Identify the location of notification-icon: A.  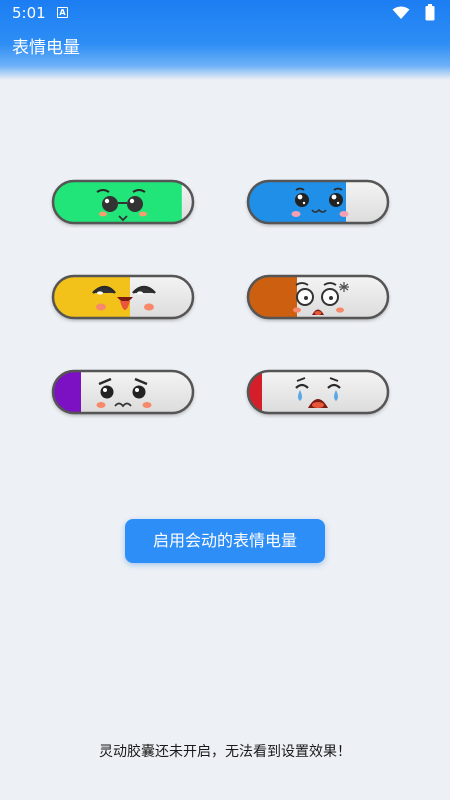
(62, 12).